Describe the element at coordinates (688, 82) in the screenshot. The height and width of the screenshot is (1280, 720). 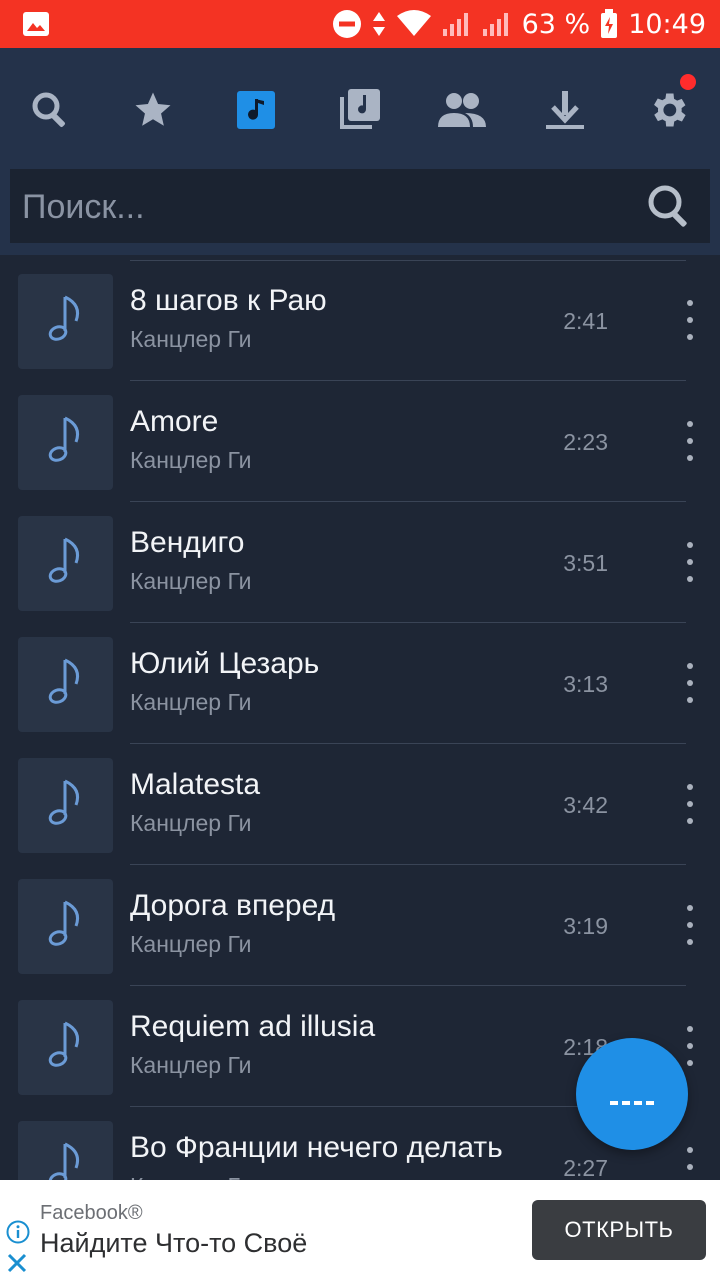
I see `notification-dot` at that location.